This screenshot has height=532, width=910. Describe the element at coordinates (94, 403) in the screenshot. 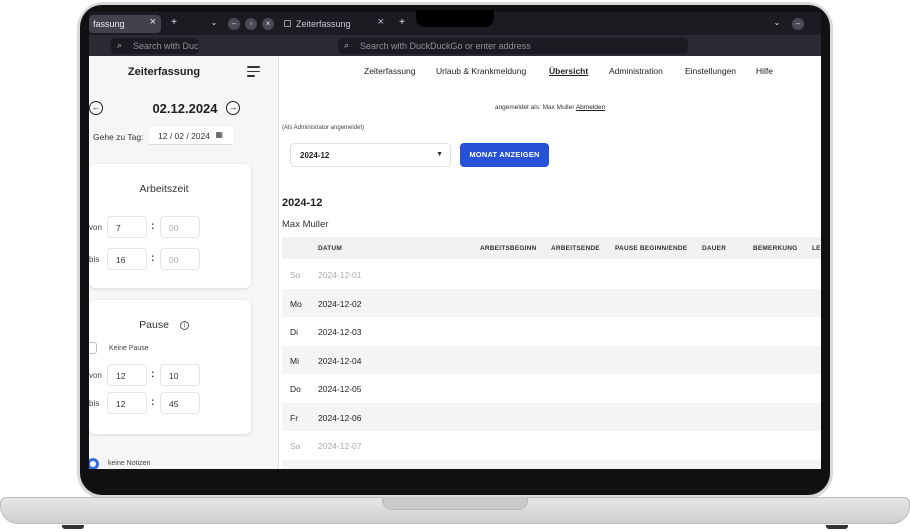

I see `pause-to-label: bis` at that location.